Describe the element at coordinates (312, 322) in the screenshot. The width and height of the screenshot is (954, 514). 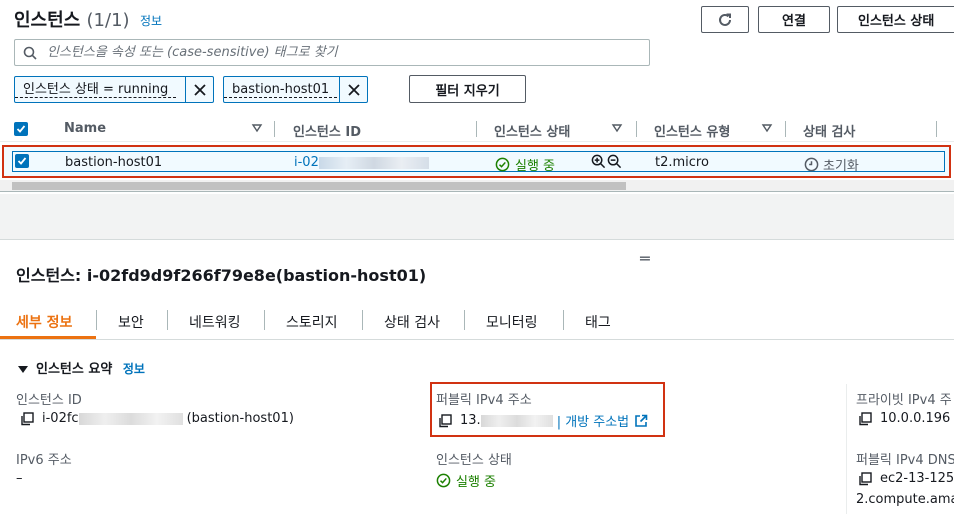
I see `tab-storage: 스토리지` at that location.